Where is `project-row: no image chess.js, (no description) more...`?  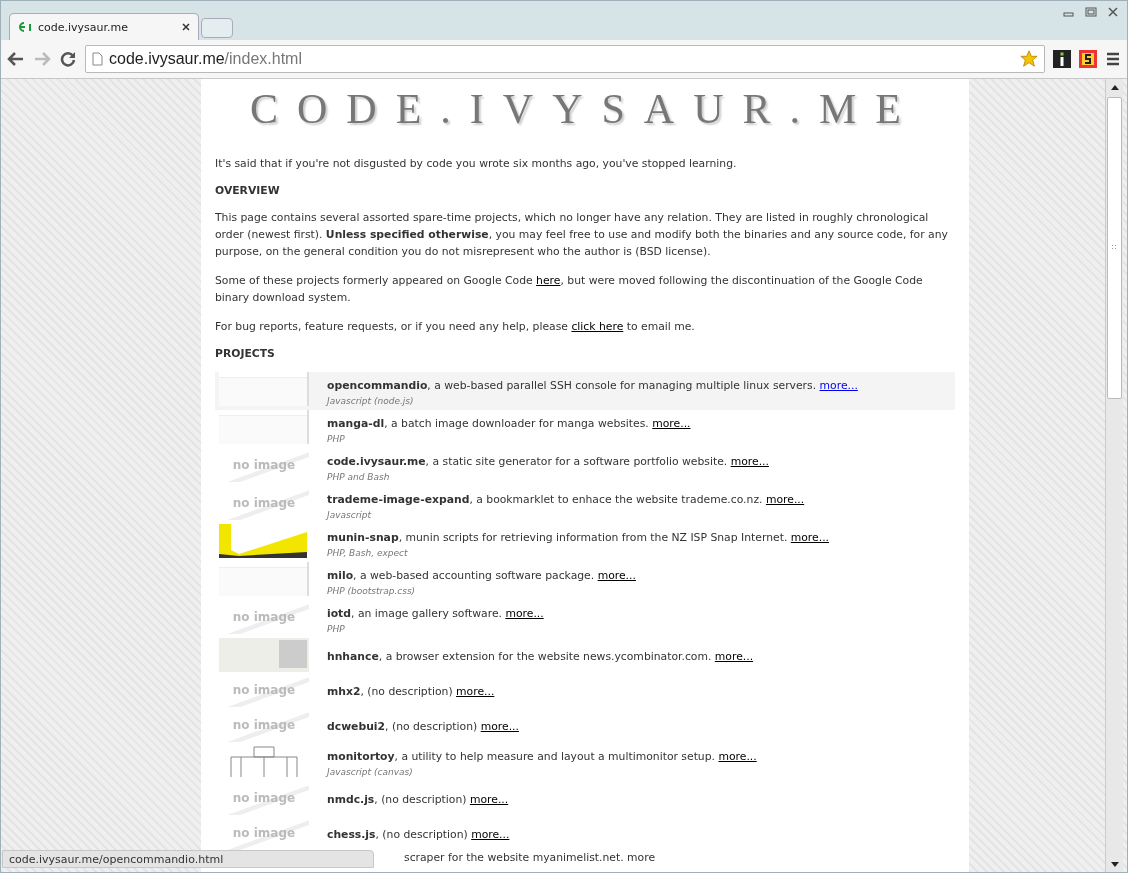
project-row: no image chess.js, (no description) more... is located at coordinates (585, 833).